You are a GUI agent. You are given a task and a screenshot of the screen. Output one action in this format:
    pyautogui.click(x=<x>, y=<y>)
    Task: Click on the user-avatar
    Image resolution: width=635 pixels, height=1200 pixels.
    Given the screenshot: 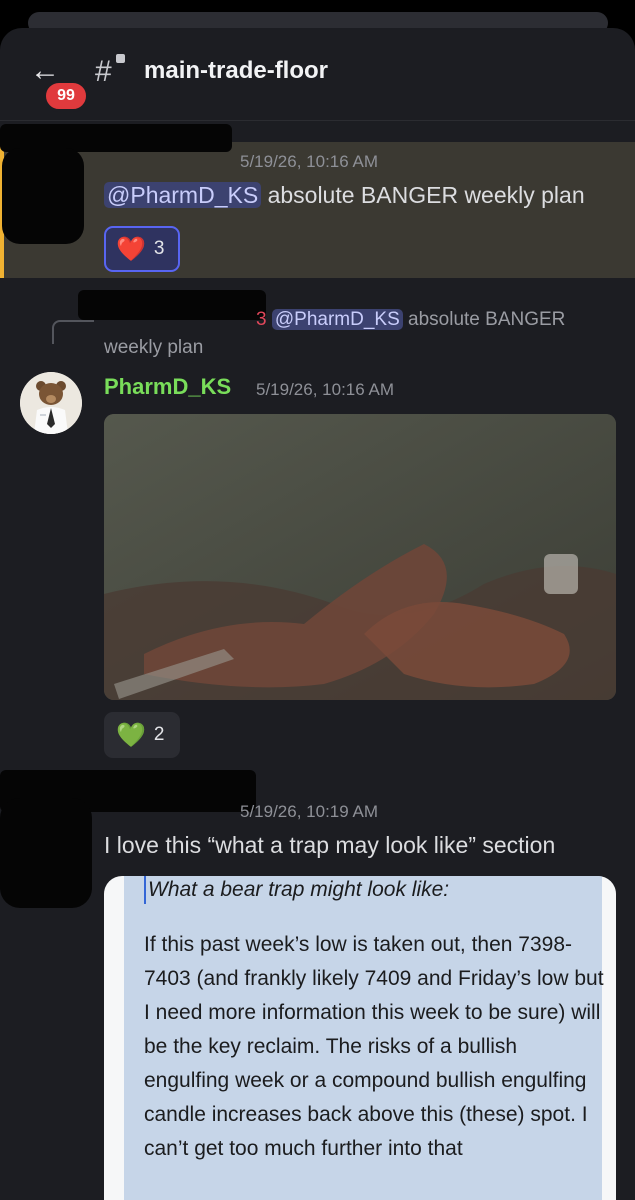 What is the action you would take?
    pyautogui.click(x=51, y=403)
    